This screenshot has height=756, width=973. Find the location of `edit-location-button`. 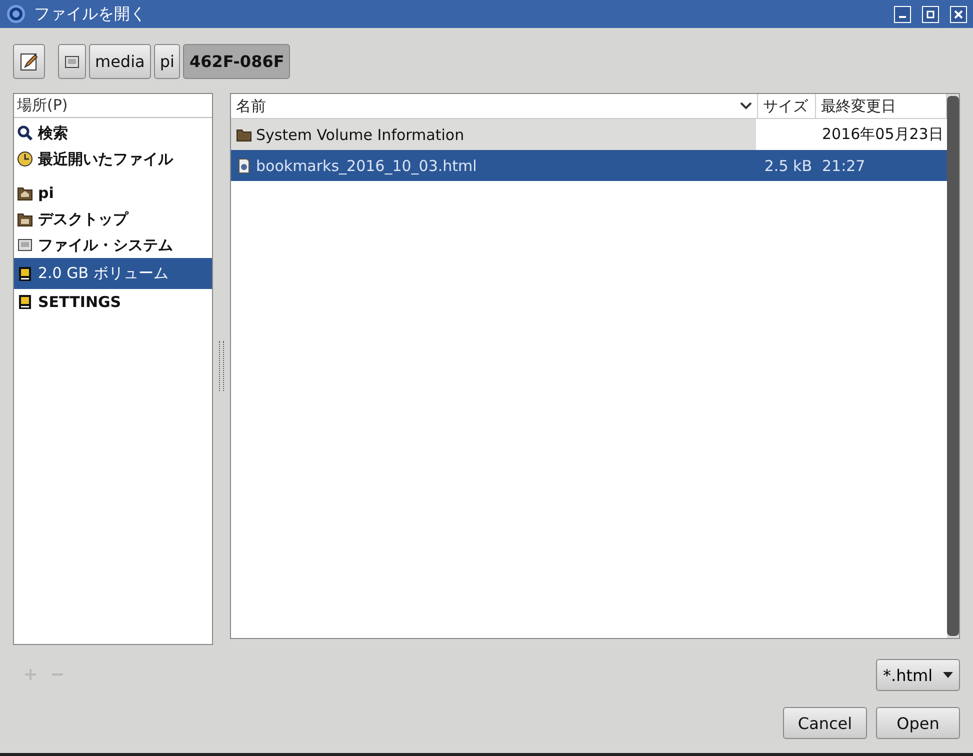

edit-location-button is located at coordinates (29, 61).